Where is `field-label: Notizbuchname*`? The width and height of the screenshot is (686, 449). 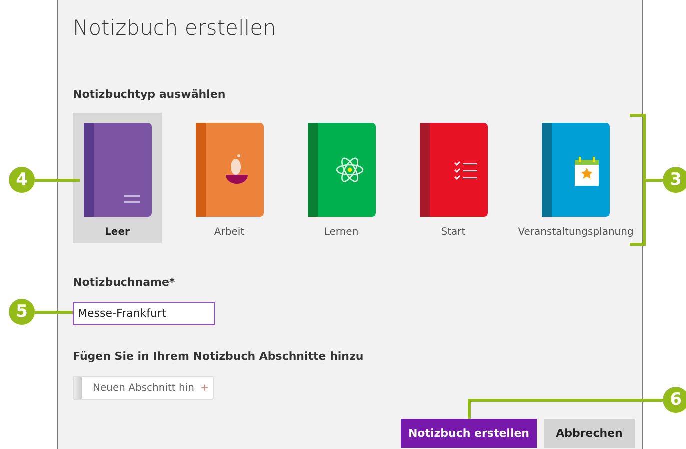
field-label: Notizbuchname* is located at coordinates (124, 282).